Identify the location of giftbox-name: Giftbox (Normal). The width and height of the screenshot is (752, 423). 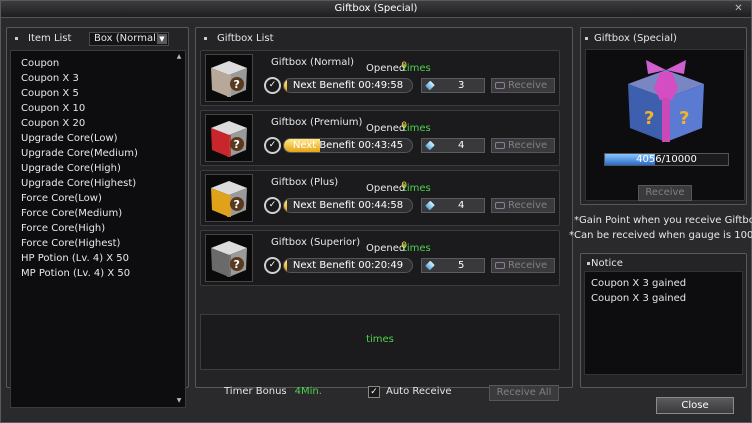
(313, 62).